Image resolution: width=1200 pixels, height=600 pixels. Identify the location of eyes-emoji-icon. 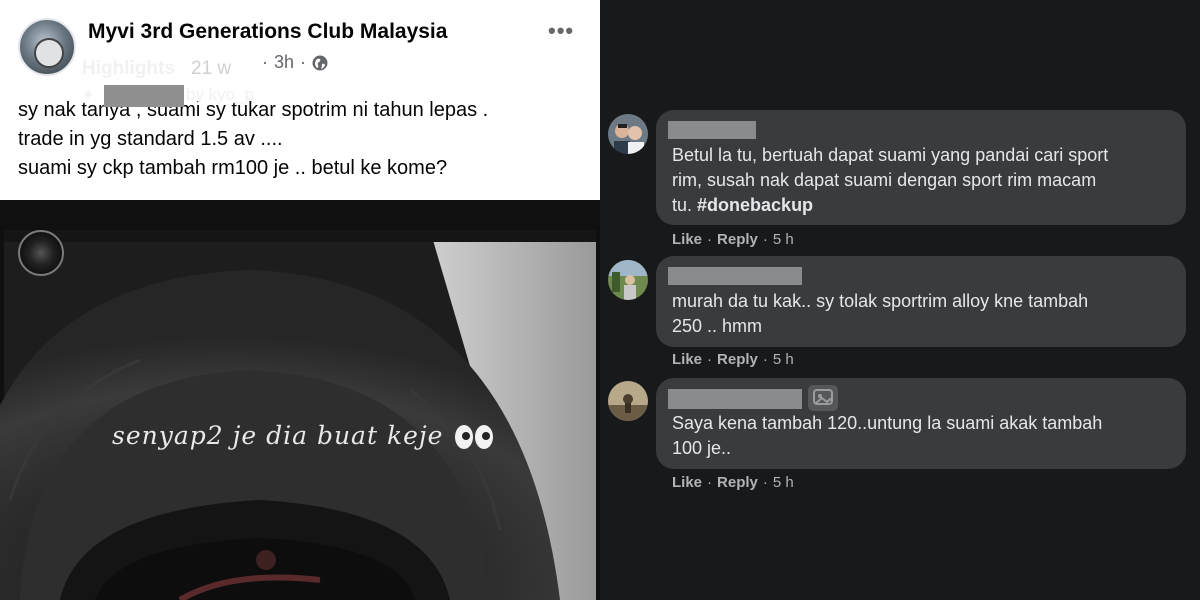
(474, 437).